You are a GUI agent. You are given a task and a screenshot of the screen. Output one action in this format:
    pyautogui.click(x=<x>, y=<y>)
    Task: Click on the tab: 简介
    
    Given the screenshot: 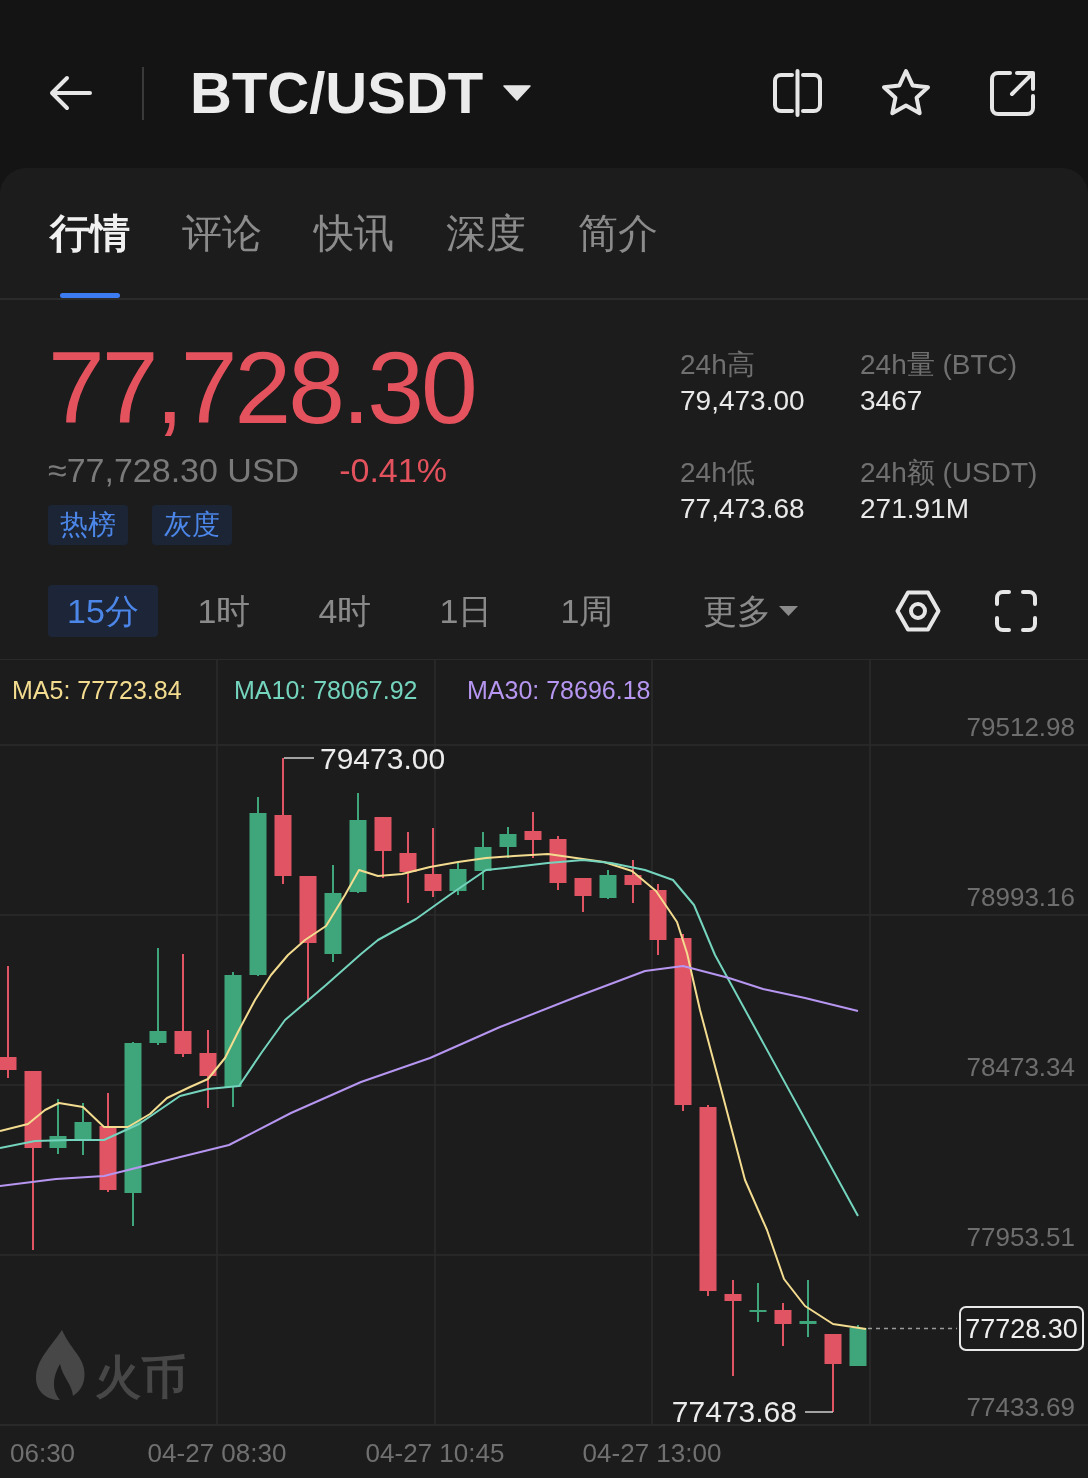 What is the action you would take?
    pyautogui.click(x=618, y=233)
    